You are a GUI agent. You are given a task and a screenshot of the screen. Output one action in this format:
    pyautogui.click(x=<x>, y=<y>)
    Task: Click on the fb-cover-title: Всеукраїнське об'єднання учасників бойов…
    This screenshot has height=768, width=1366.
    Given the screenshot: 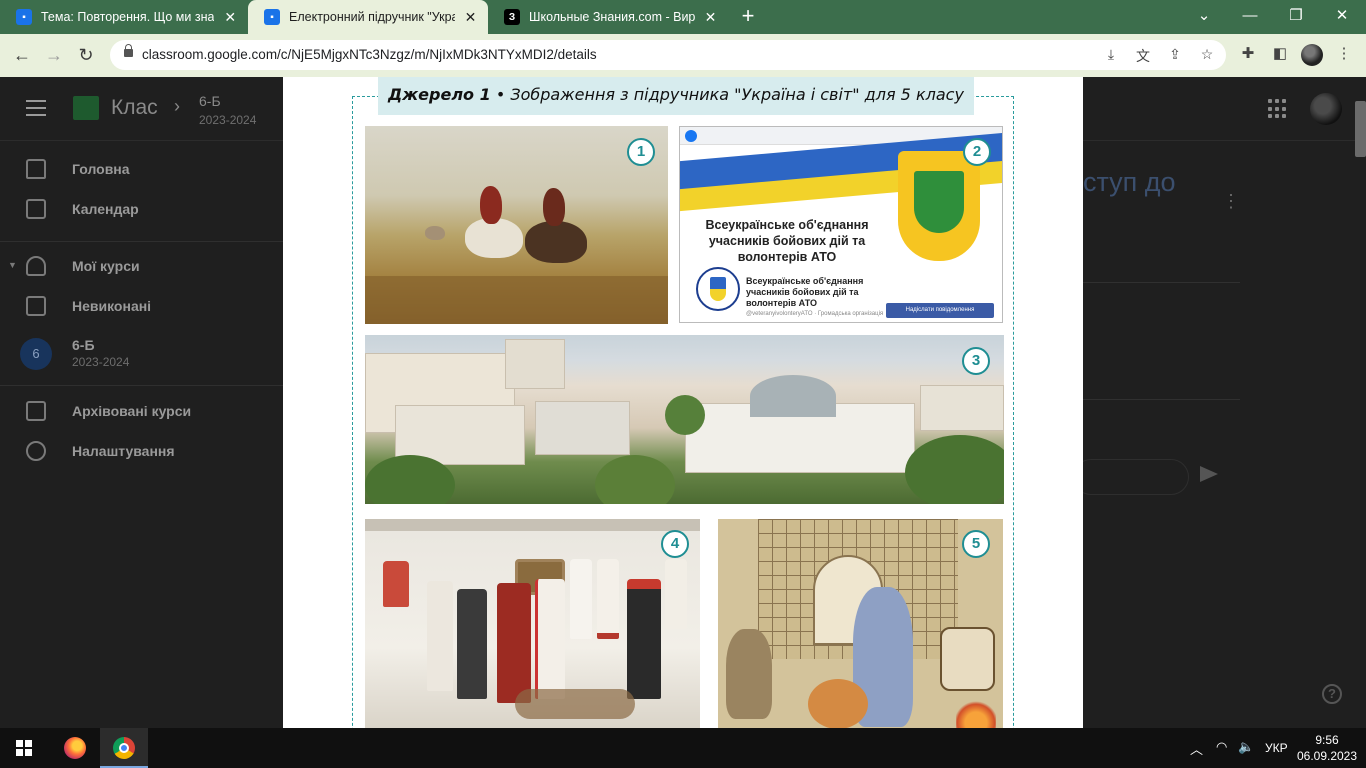 What is the action you would take?
    pyautogui.click(x=787, y=241)
    